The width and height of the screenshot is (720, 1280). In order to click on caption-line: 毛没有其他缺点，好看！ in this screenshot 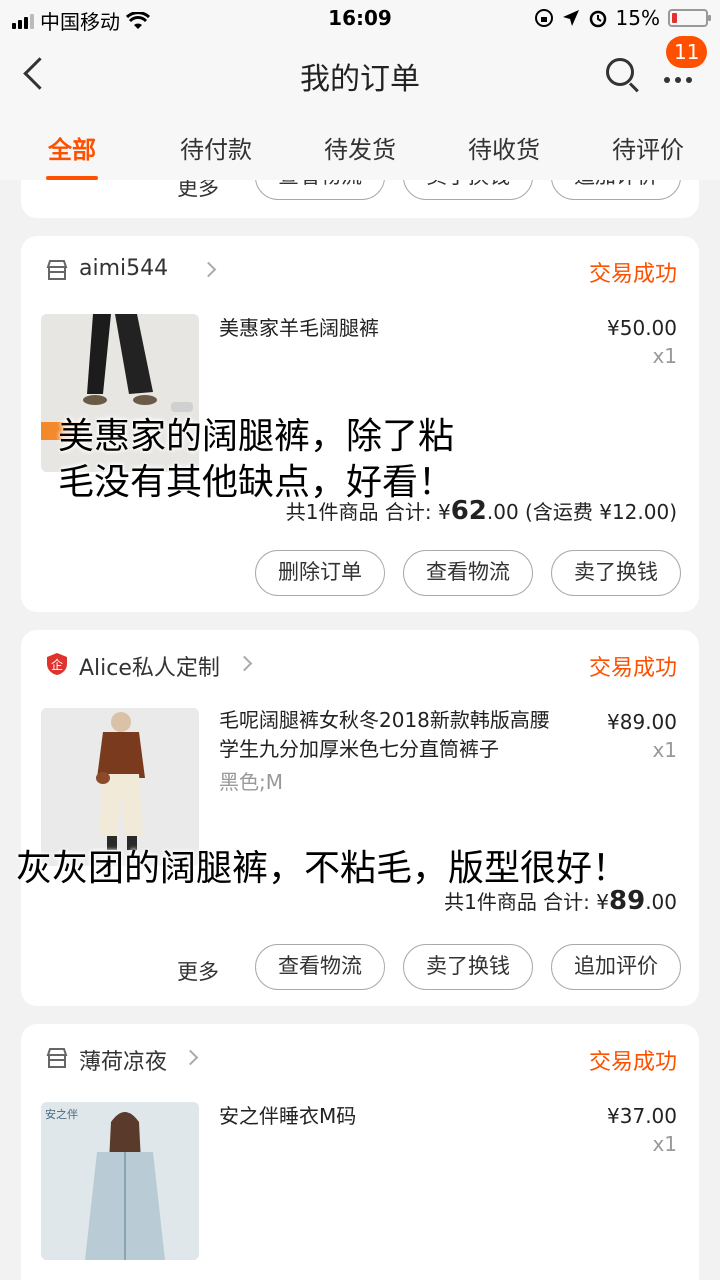, I will do `click(256, 482)`.